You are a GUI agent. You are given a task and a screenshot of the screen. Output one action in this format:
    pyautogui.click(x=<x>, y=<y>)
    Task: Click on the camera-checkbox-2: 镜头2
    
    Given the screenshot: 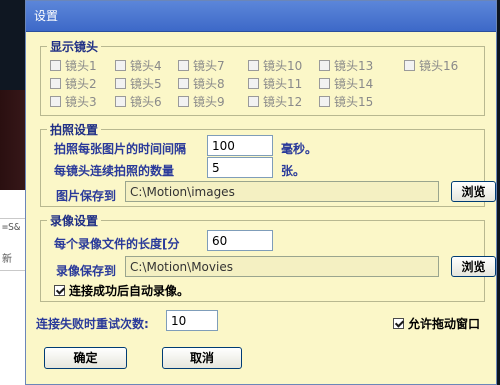 What is the action you would take?
    pyautogui.click(x=73, y=83)
    